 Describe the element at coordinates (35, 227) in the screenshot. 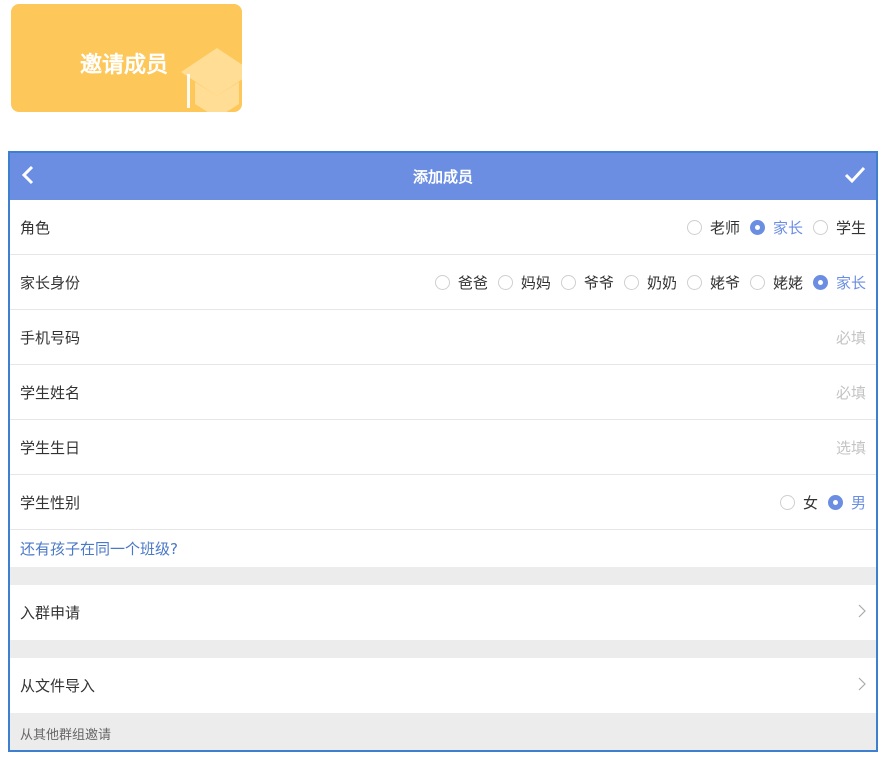

I see `role-label: 角色` at that location.